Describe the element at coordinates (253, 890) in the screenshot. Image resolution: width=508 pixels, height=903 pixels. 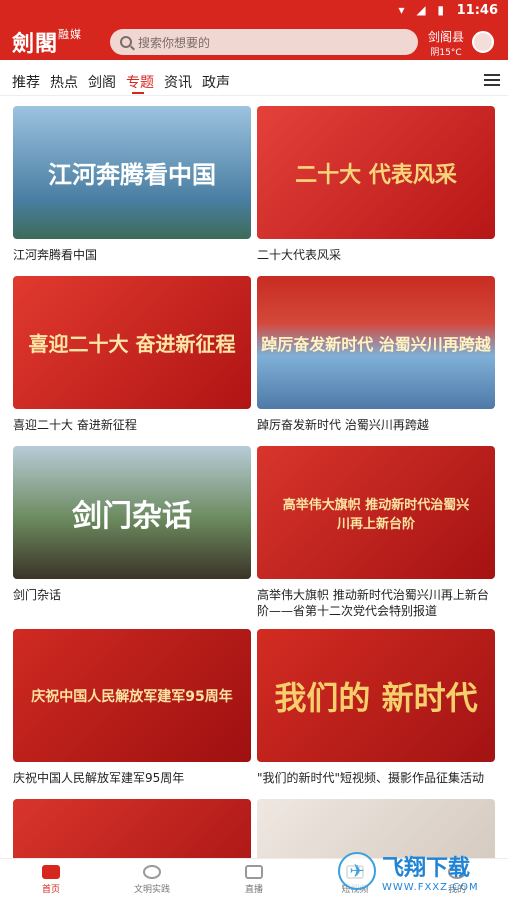
I see `nav-label: 直播` at that location.